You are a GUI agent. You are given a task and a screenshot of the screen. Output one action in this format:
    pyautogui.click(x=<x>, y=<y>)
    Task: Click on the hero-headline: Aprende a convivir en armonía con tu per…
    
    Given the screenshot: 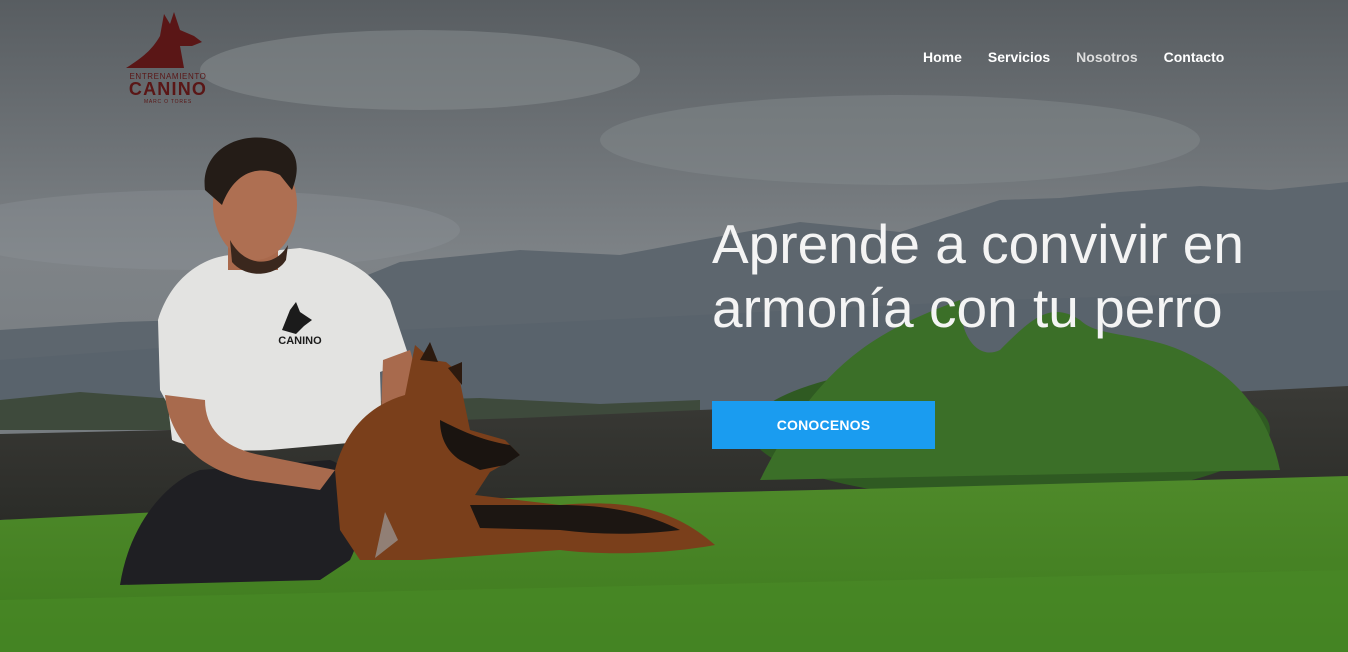 What is the action you would take?
    pyautogui.click(x=1022, y=276)
    